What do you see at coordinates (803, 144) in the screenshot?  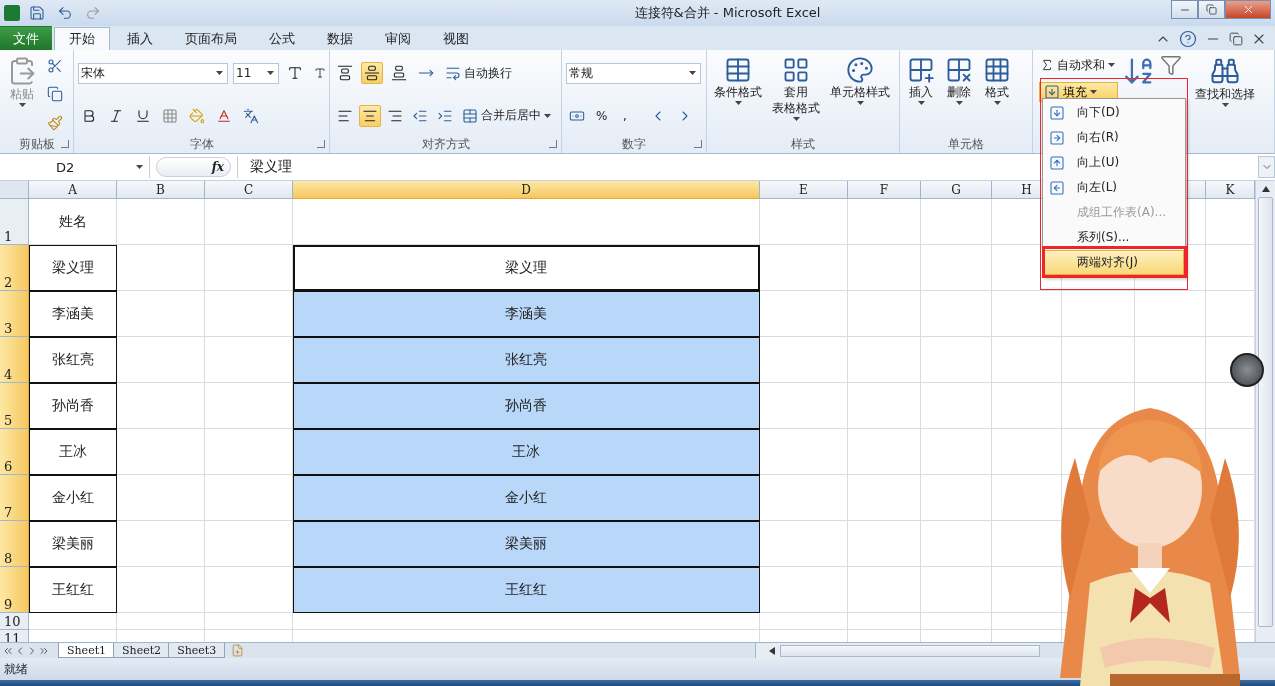 I see `group-label: 样式` at bounding box center [803, 144].